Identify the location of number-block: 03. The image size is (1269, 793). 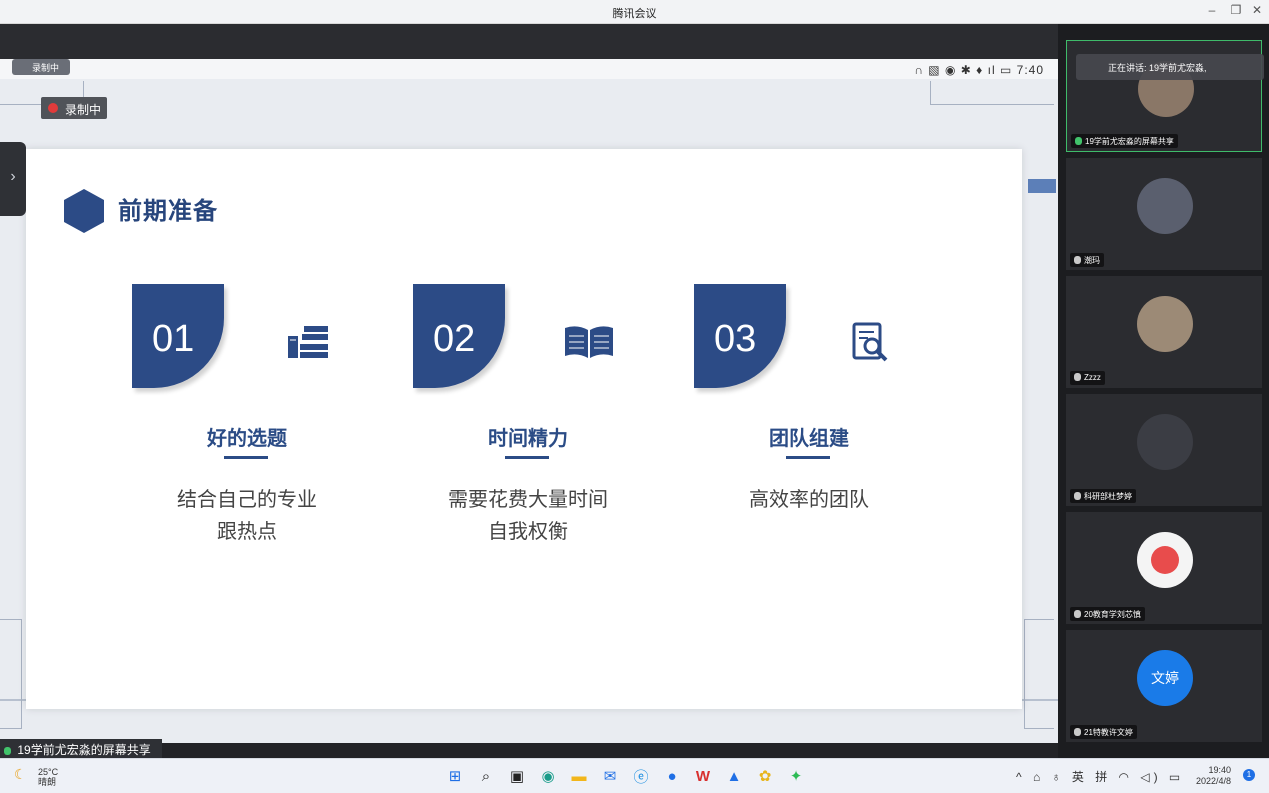
(740, 336).